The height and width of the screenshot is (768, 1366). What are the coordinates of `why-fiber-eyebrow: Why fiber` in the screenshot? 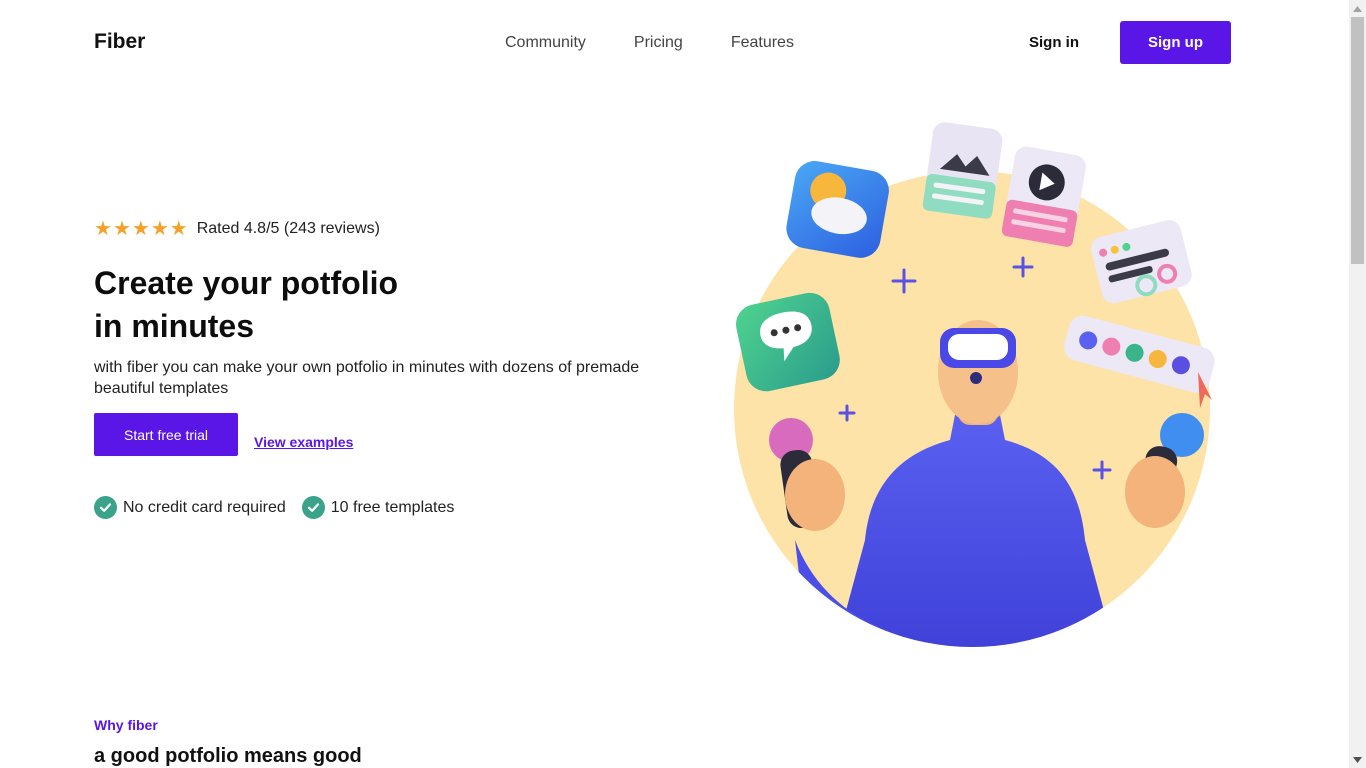 It's located at (126, 725).